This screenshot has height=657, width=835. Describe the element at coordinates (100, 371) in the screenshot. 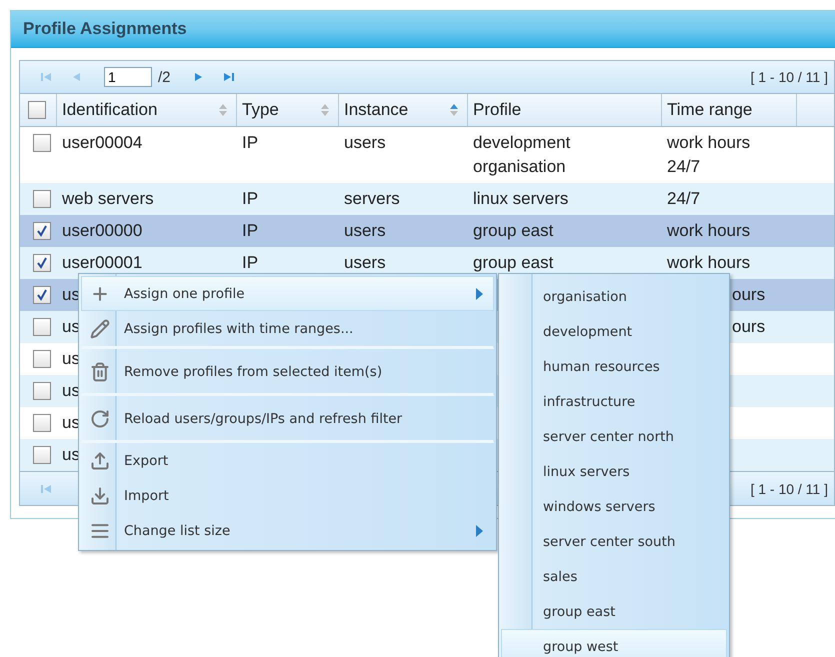

I see `trash-icon` at that location.